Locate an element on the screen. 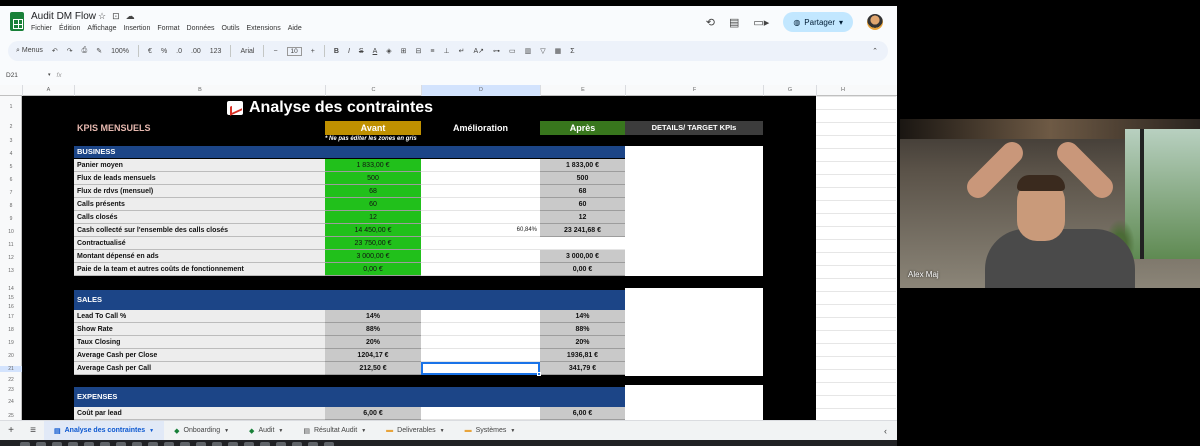 This screenshot has height=446, width=1200. link-icon: ⊶ is located at coordinates (496, 51).